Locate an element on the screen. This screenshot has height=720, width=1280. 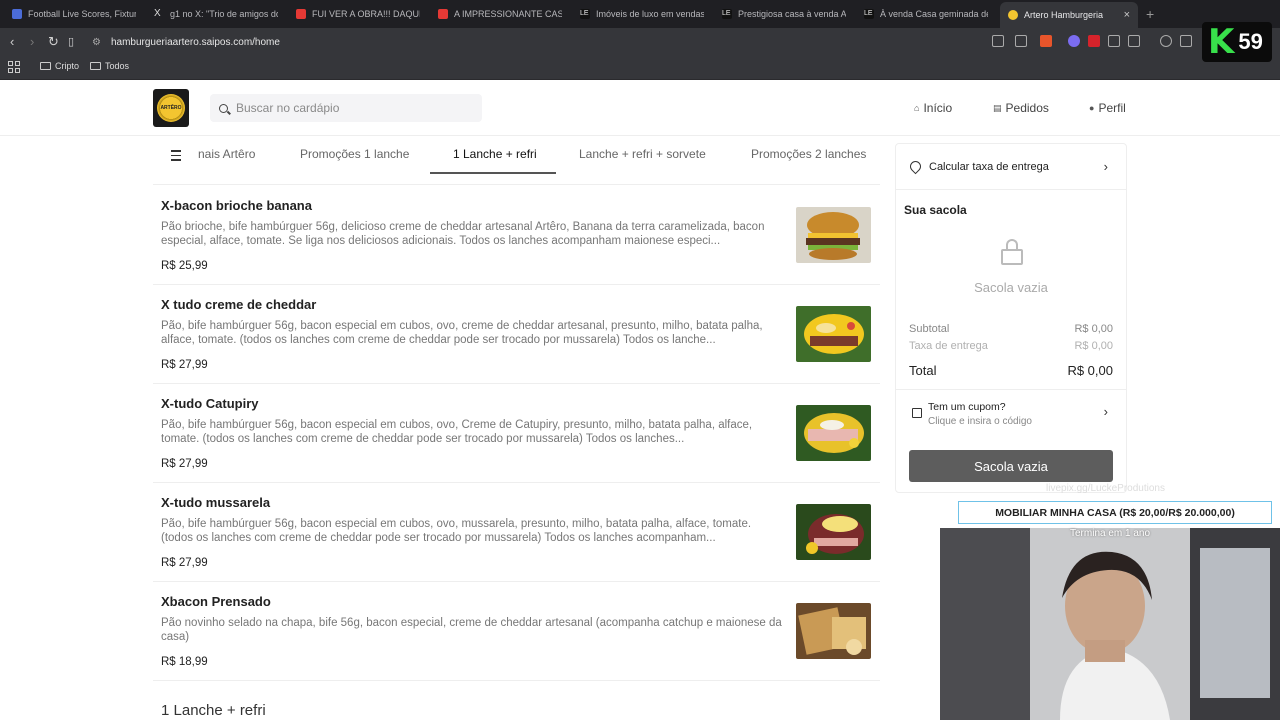
delivery-fee-value: R$ 0,00 is located at coordinates (1093, 346).